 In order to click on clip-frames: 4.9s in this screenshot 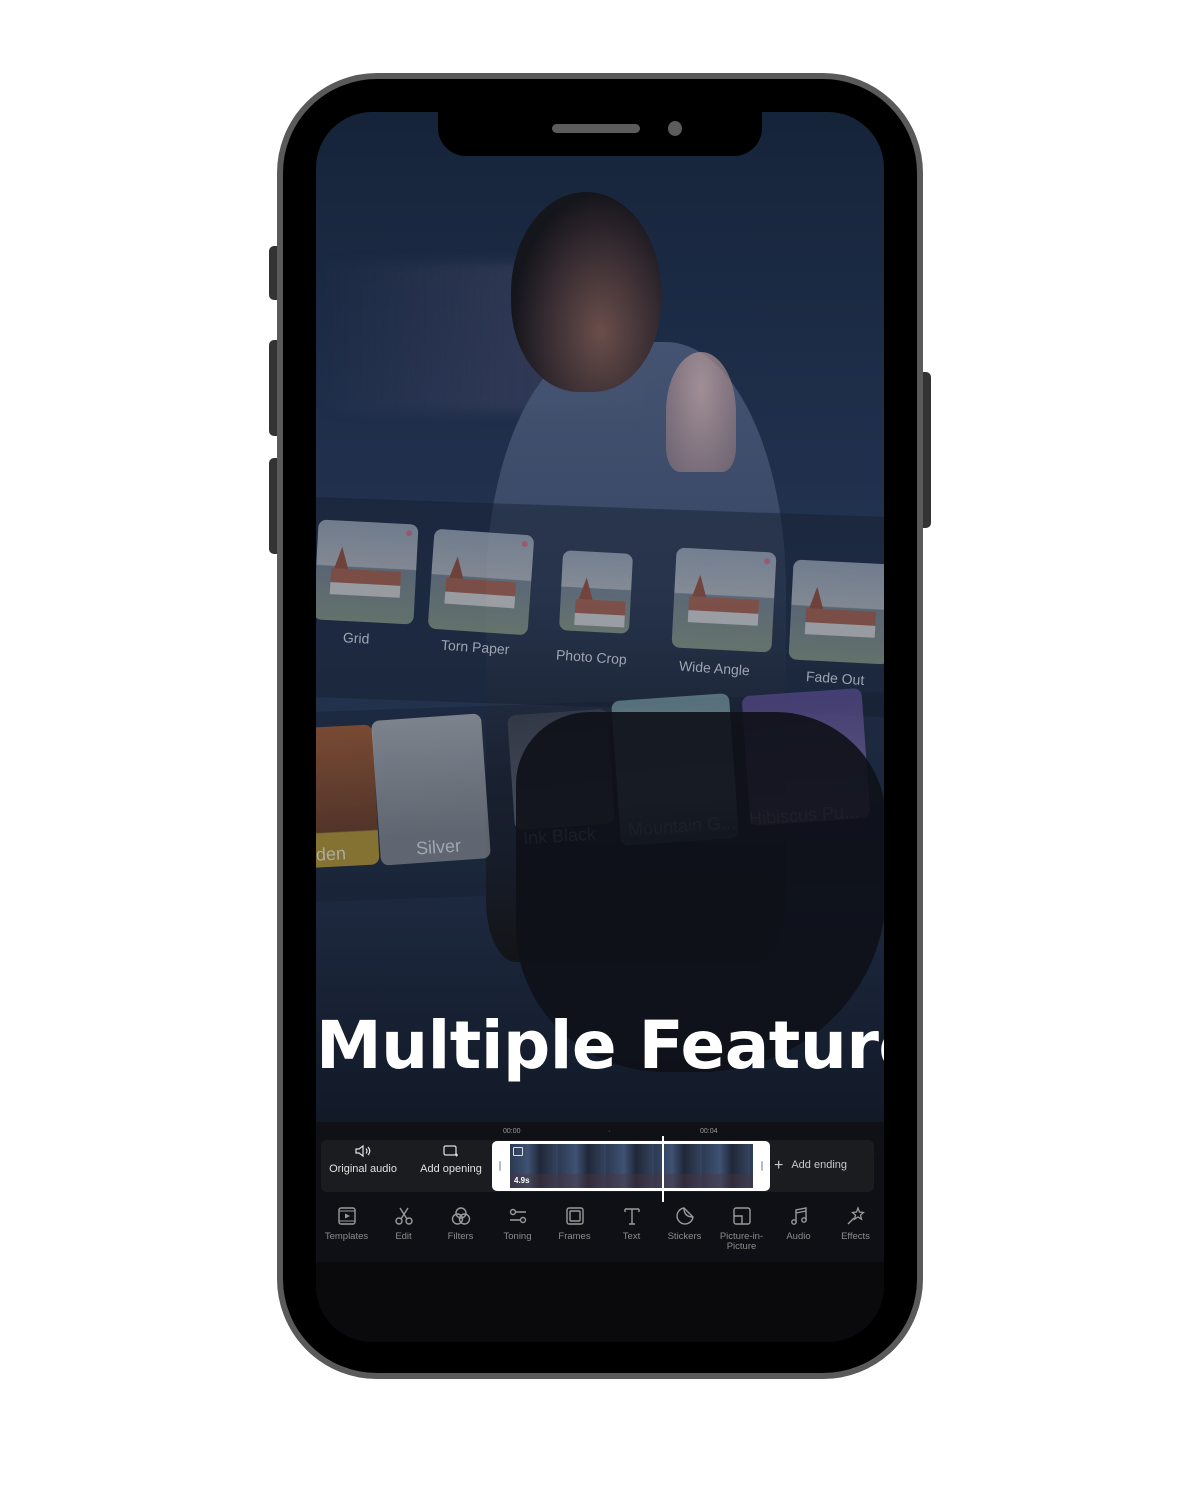, I will do `click(631, 1166)`.